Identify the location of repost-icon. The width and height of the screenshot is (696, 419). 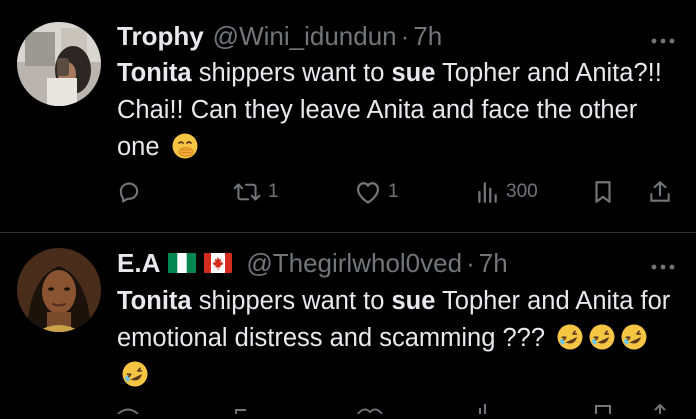
(247, 192).